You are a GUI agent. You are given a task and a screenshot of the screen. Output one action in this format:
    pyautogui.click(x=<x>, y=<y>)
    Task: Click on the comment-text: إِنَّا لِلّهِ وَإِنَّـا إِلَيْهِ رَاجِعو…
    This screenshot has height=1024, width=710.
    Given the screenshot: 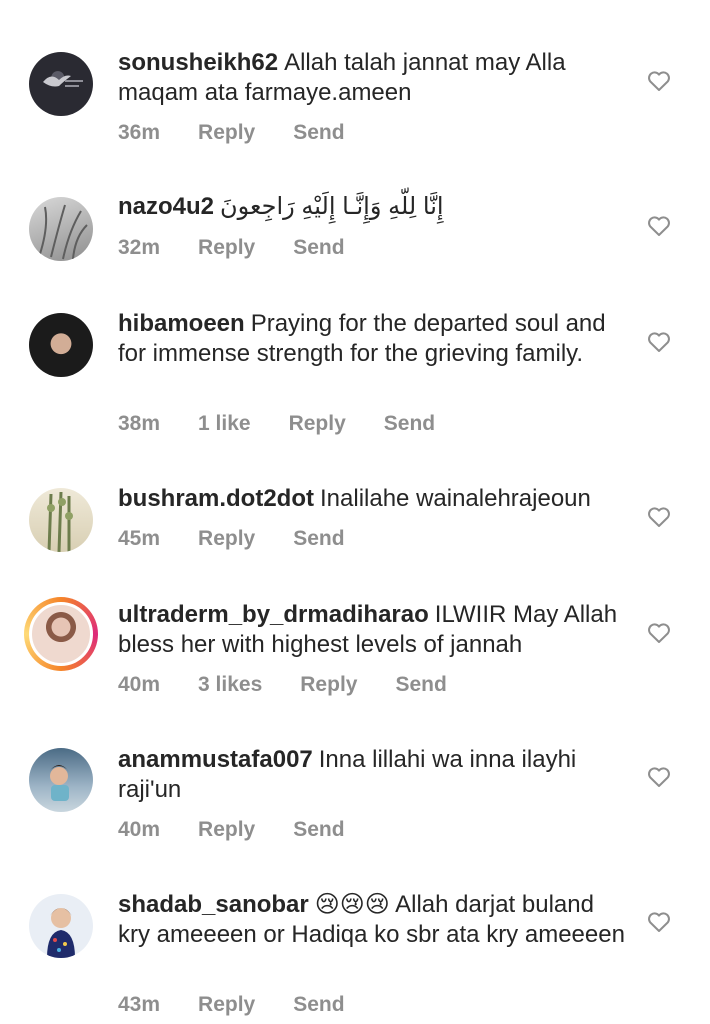 What is the action you would take?
    pyautogui.click(x=332, y=206)
    